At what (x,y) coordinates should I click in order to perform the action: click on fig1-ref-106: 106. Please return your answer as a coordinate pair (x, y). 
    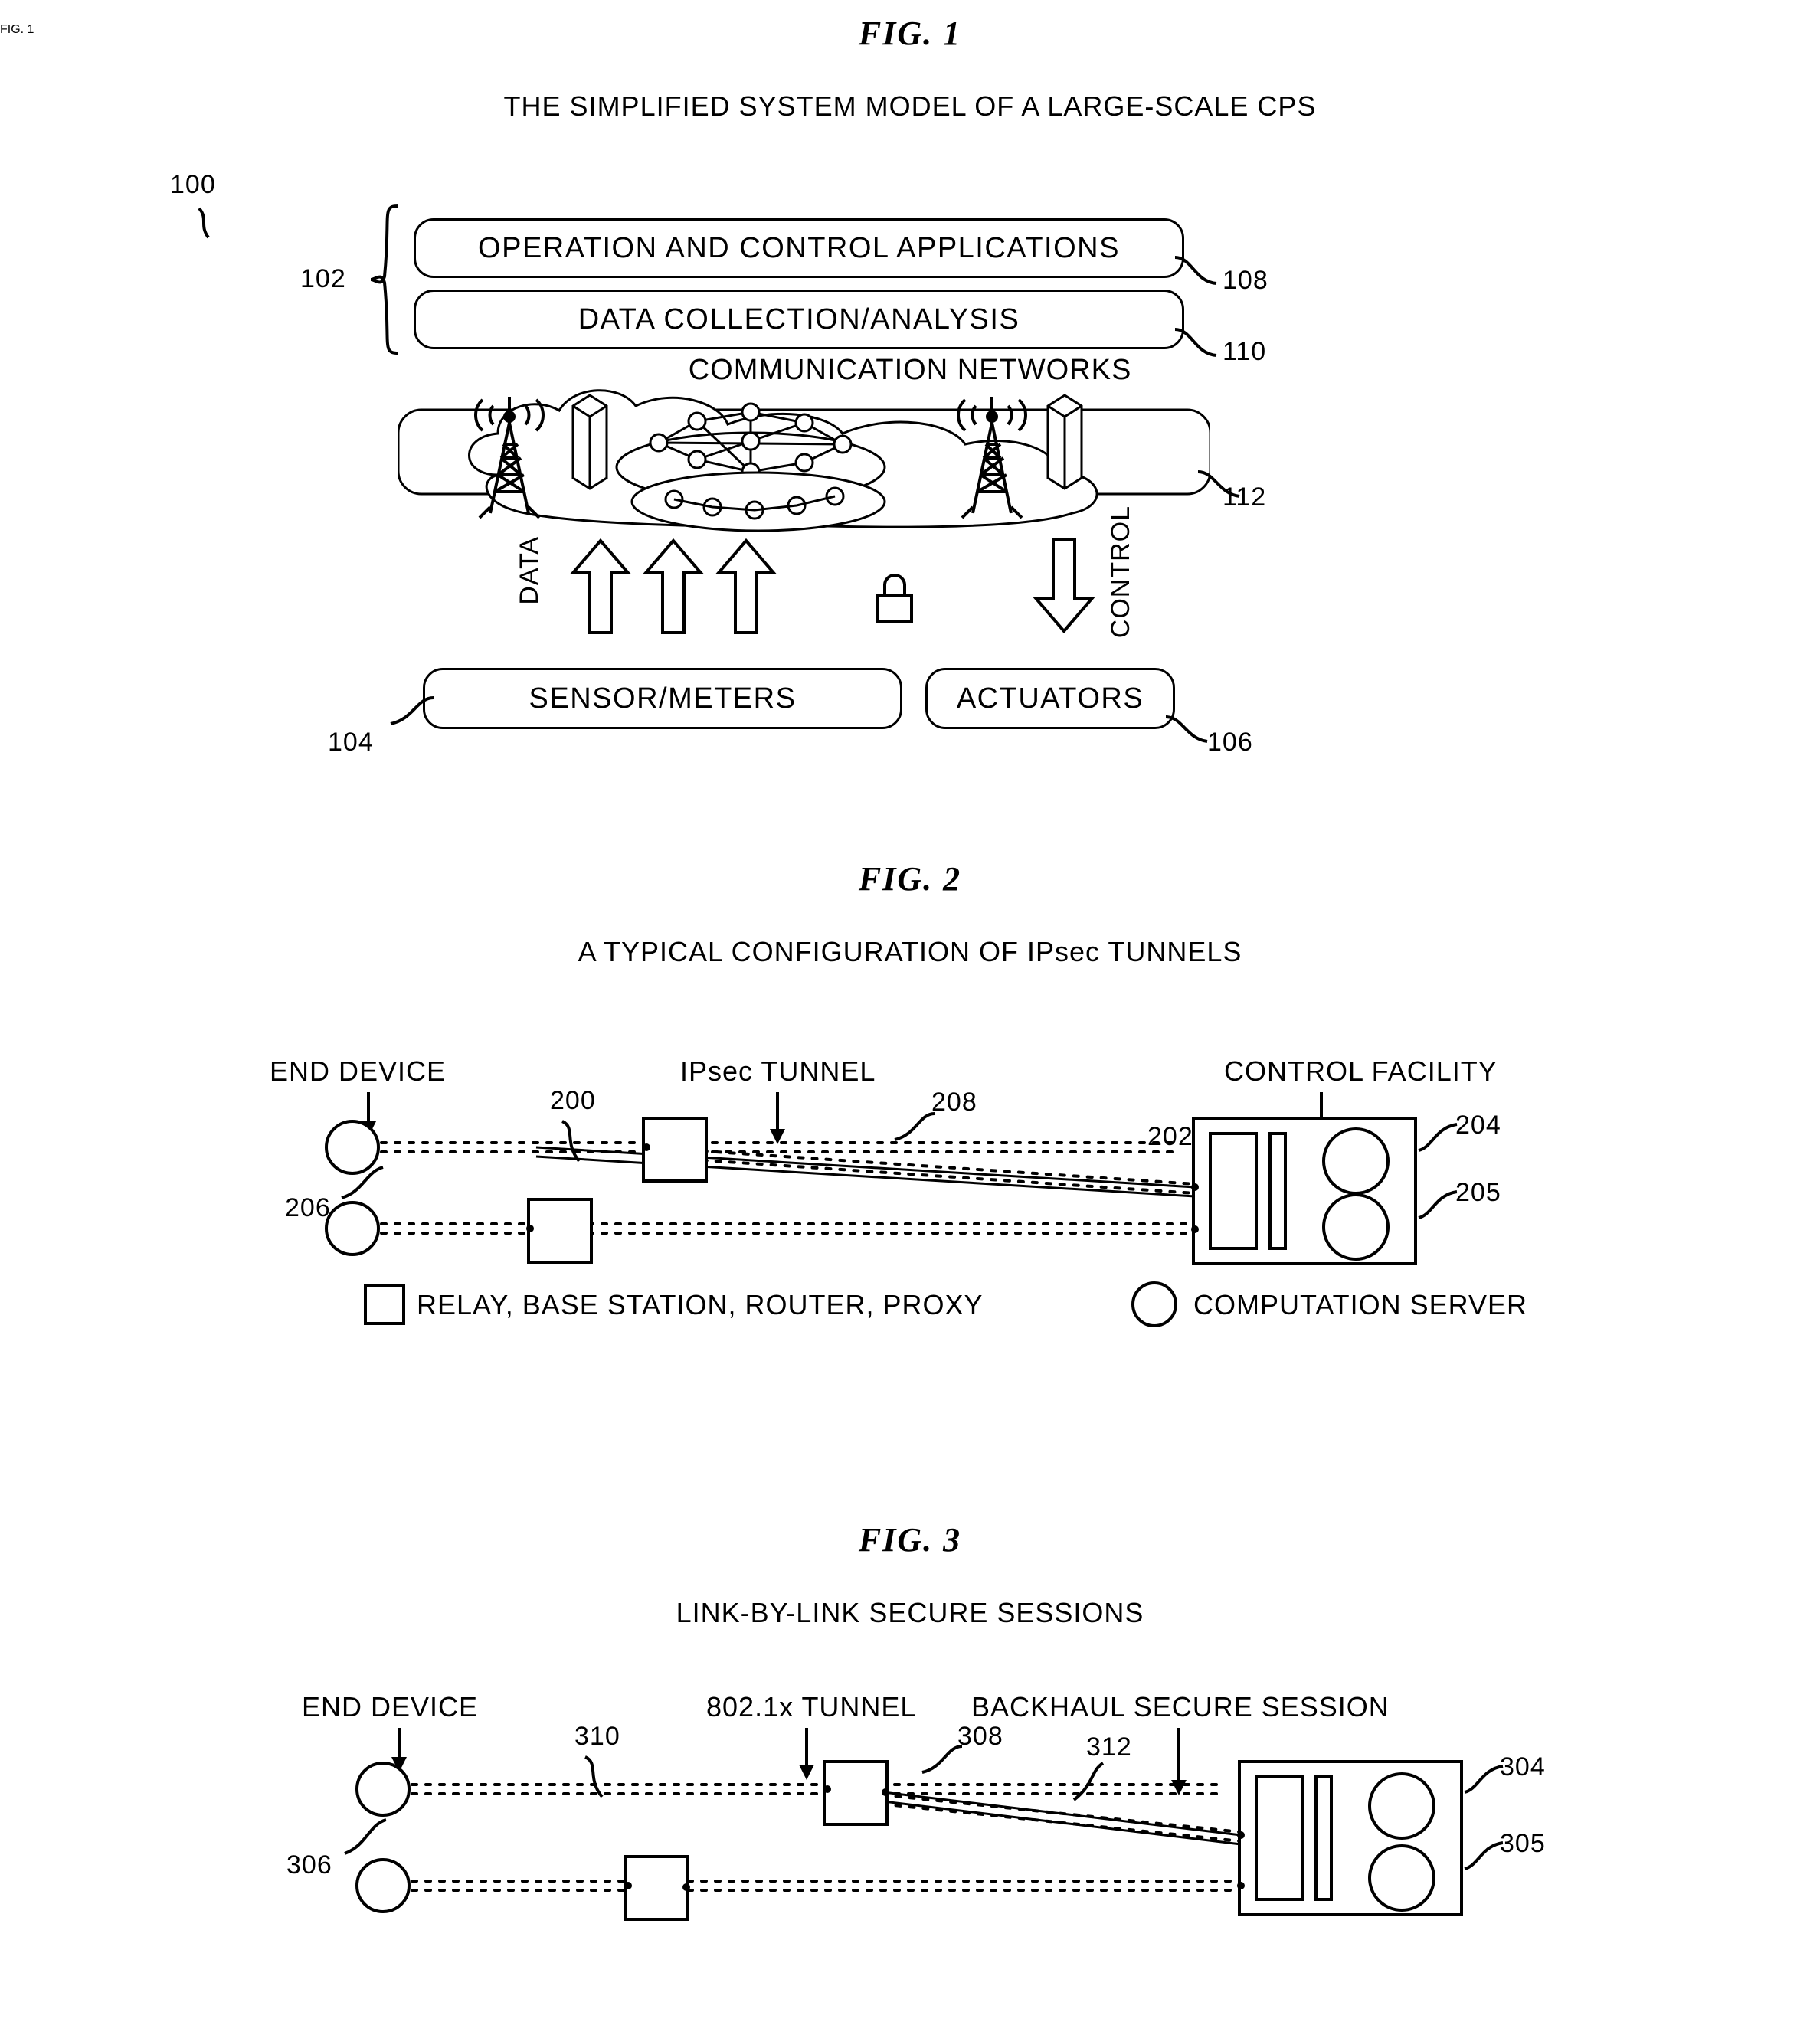
    Looking at the image, I should click on (1230, 743).